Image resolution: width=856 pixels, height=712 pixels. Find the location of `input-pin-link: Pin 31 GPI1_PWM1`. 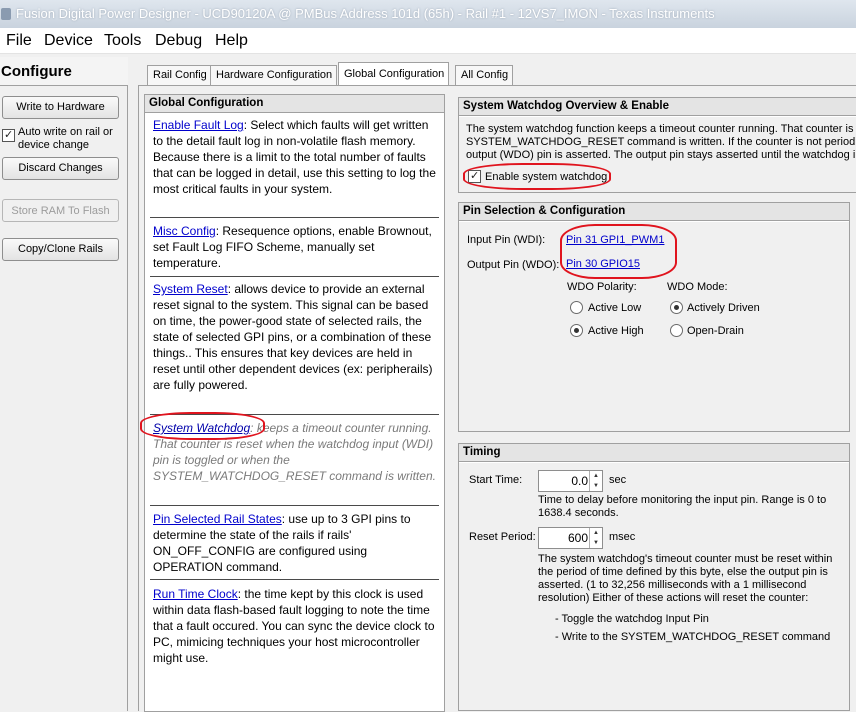

input-pin-link: Pin 31 GPI1_PWM1 is located at coordinates (615, 240).